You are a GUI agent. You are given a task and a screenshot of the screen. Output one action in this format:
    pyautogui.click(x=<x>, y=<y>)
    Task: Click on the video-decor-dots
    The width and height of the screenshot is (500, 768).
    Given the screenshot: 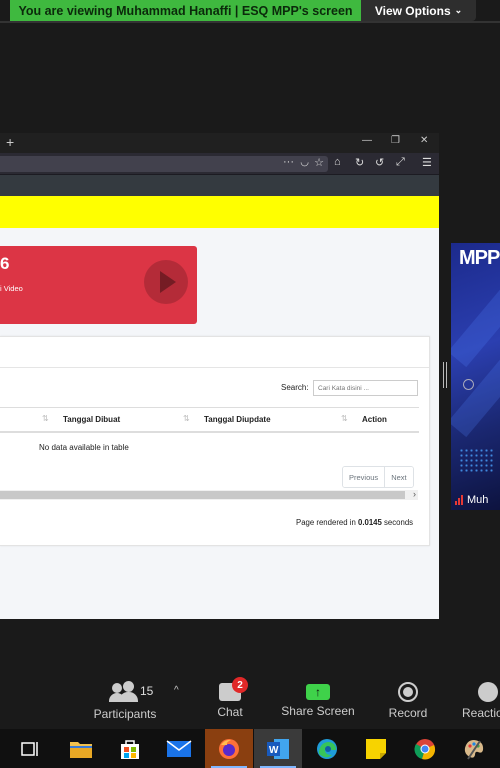 What is the action you would take?
    pyautogui.click(x=477, y=461)
    